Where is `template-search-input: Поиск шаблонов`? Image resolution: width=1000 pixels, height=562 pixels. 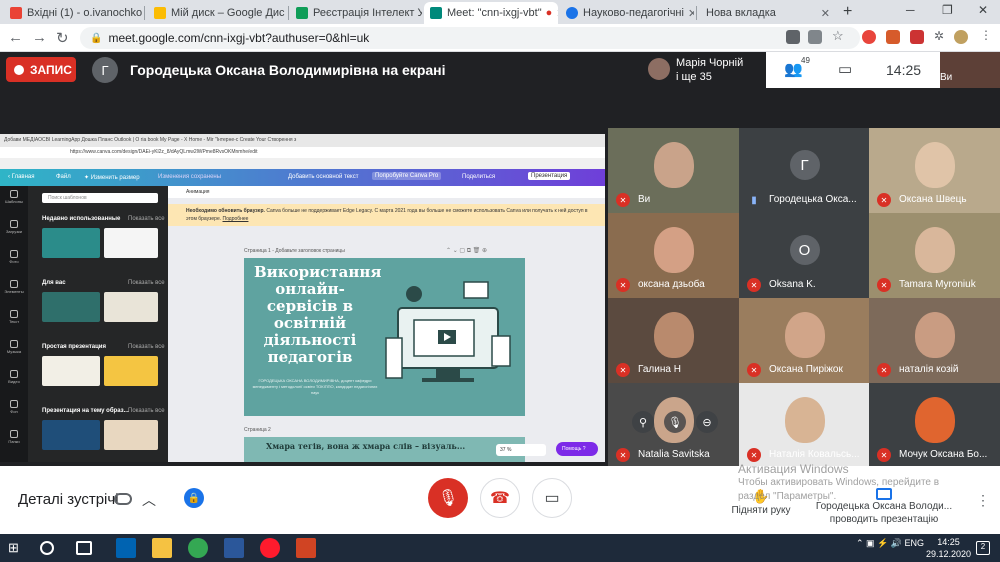
template-search-input: Поиск шаблонов is located at coordinates (100, 198).